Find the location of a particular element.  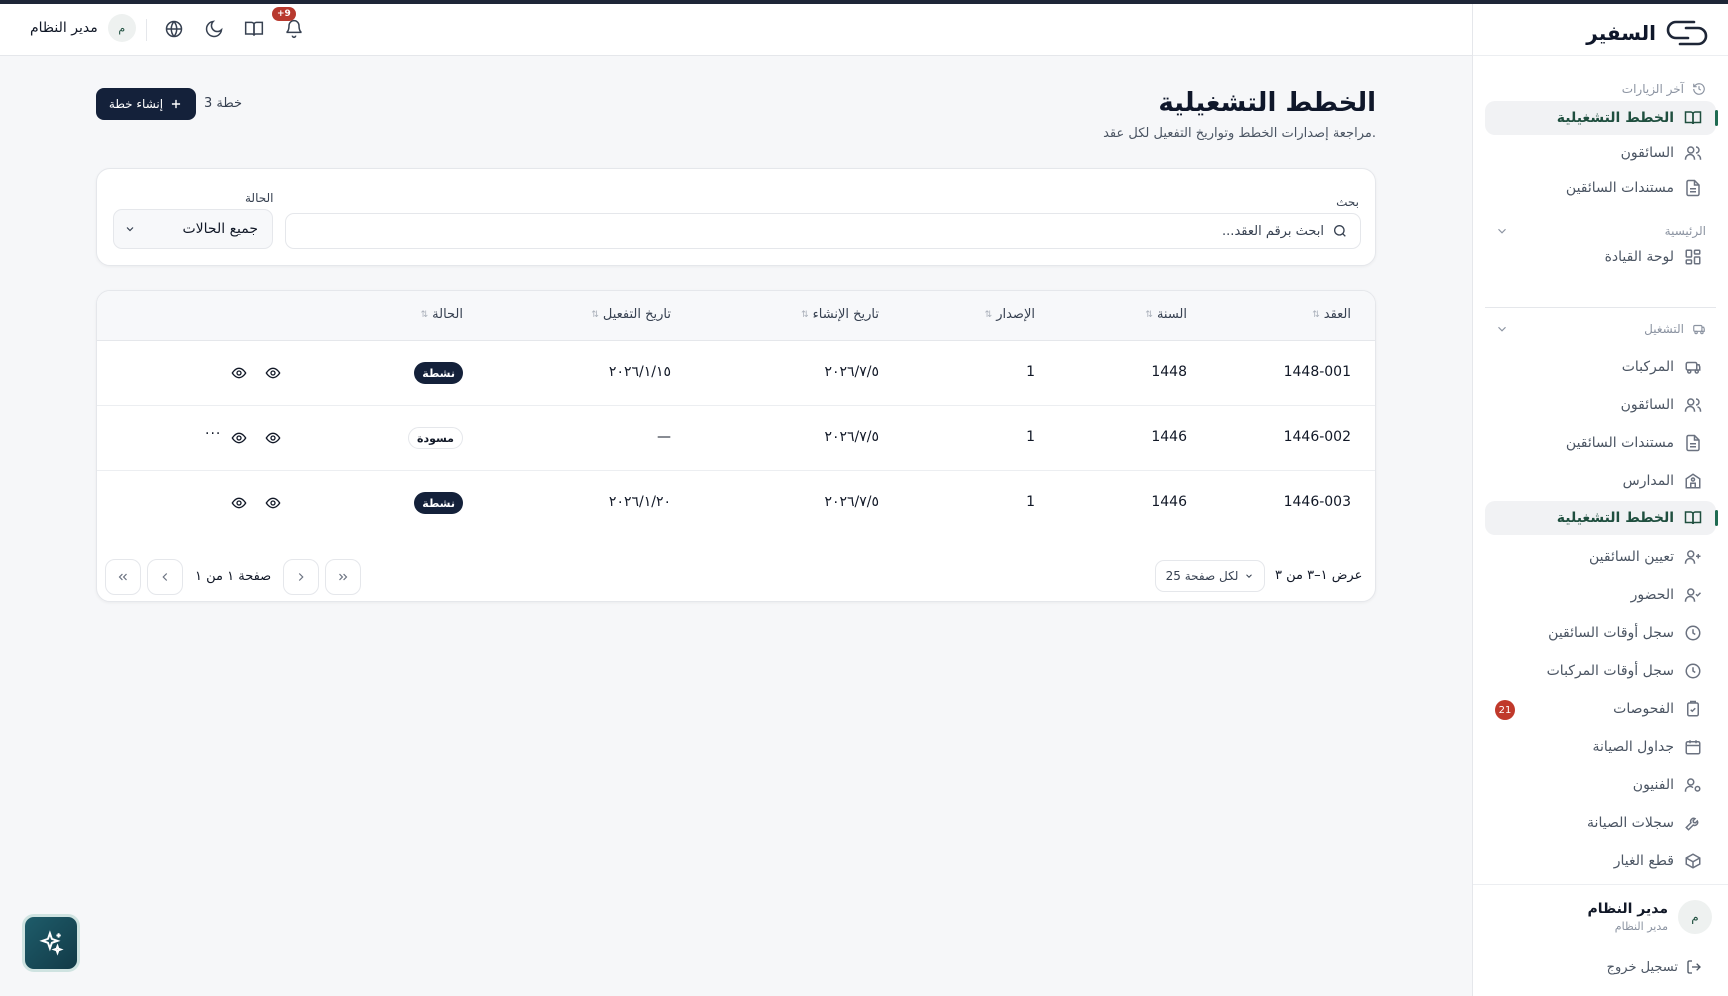

notification-badge: +9 is located at coordinates (284, 14).